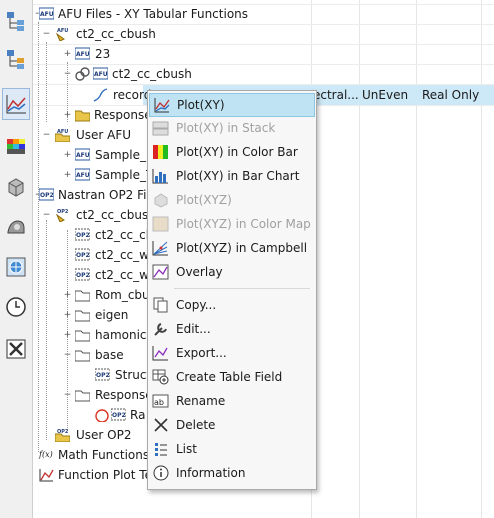 This screenshot has width=494, height=518. What do you see at coordinates (93, 395) in the screenshot?
I see `tree-node-response-2: − Response` at bounding box center [93, 395].